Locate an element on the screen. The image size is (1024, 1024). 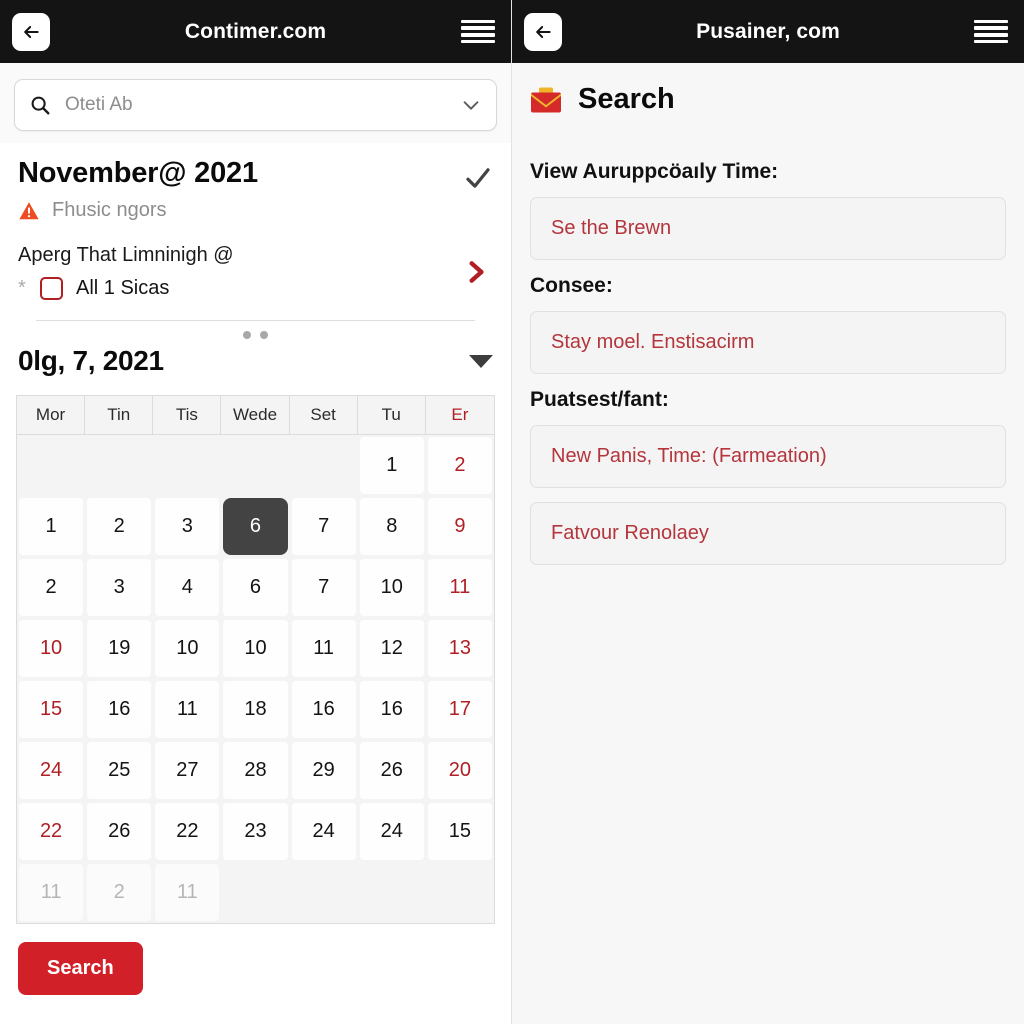
calendar-day-cell: 19 is located at coordinates (119, 648).